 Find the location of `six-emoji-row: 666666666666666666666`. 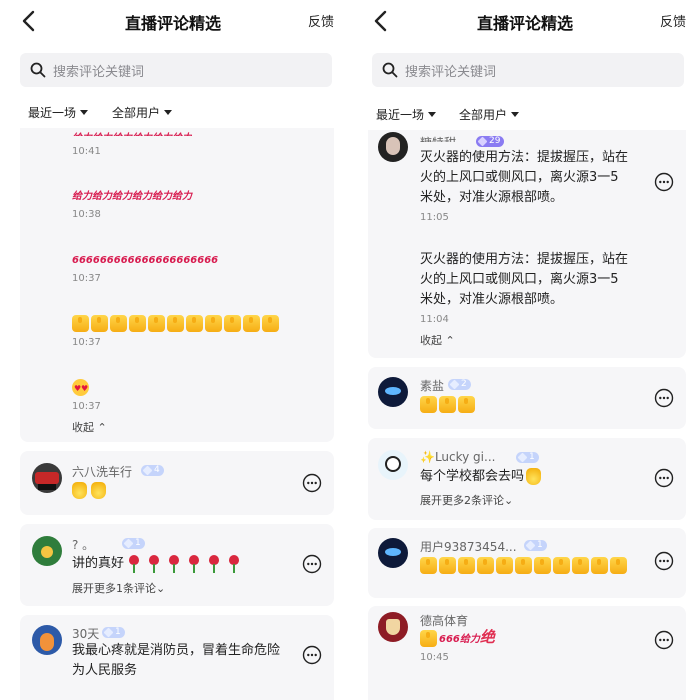

six-emoji-row: 666666666666666666666 is located at coordinates (145, 260).